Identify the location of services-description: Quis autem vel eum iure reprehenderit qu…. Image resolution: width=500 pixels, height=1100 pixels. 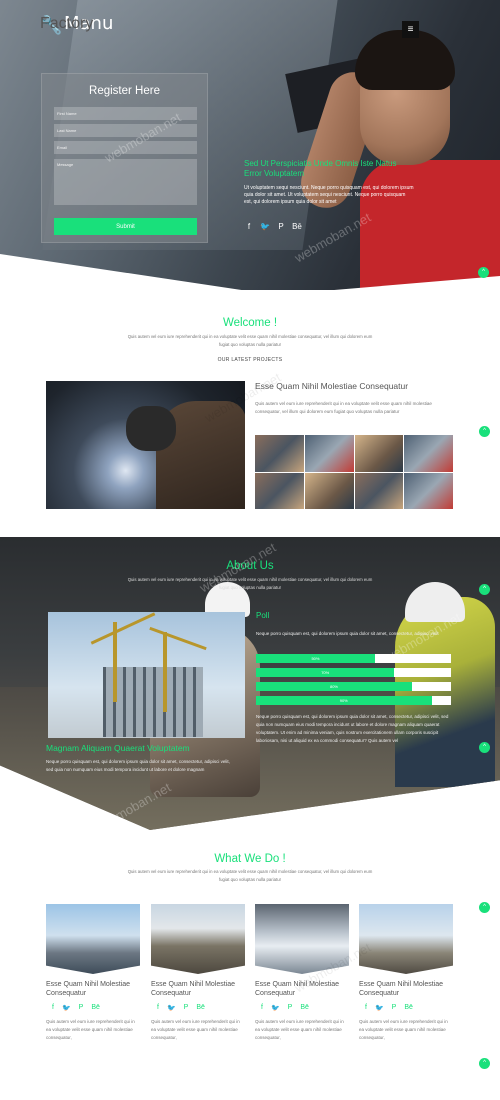
(250, 875).